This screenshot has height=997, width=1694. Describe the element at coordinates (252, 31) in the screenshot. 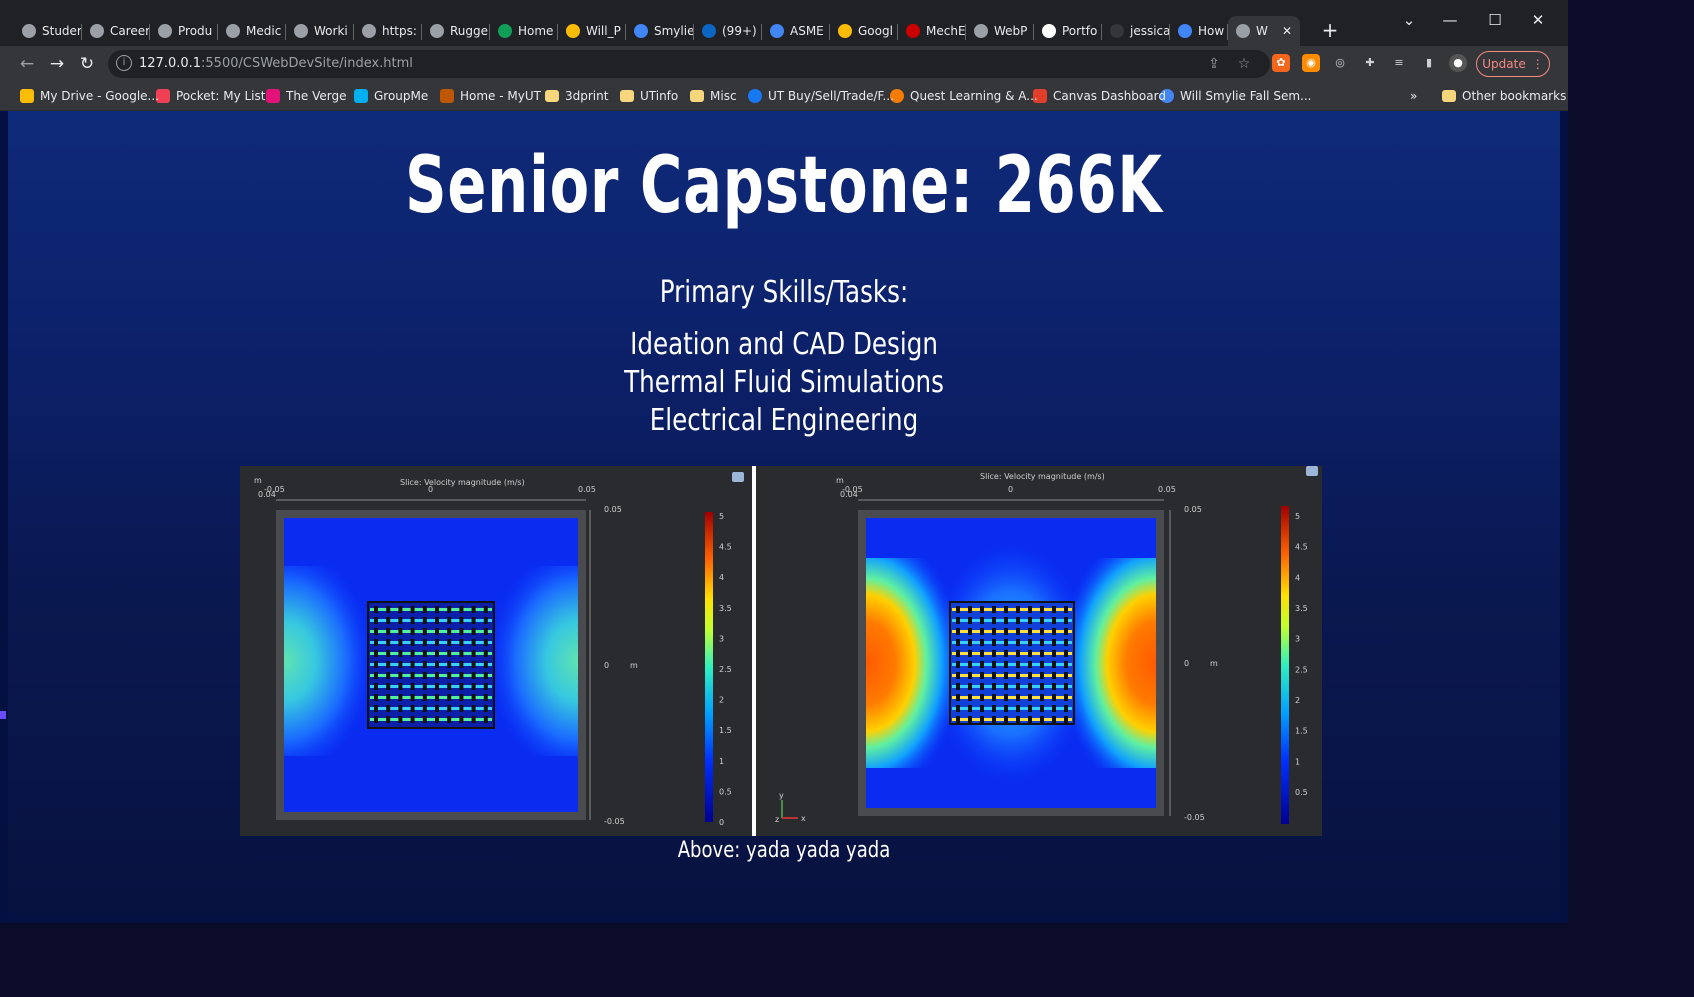

I see `tab-item: Medic` at that location.